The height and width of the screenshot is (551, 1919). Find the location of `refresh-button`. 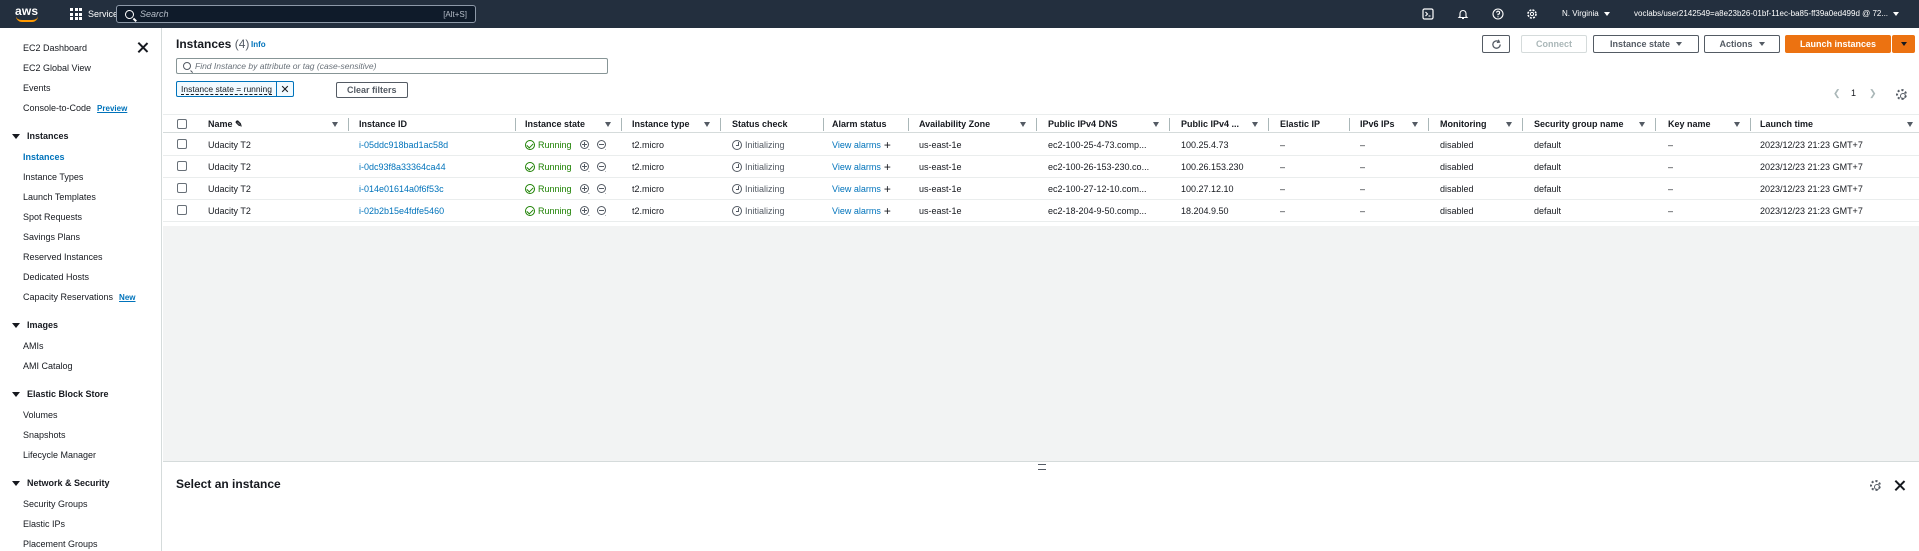

refresh-button is located at coordinates (1496, 44).